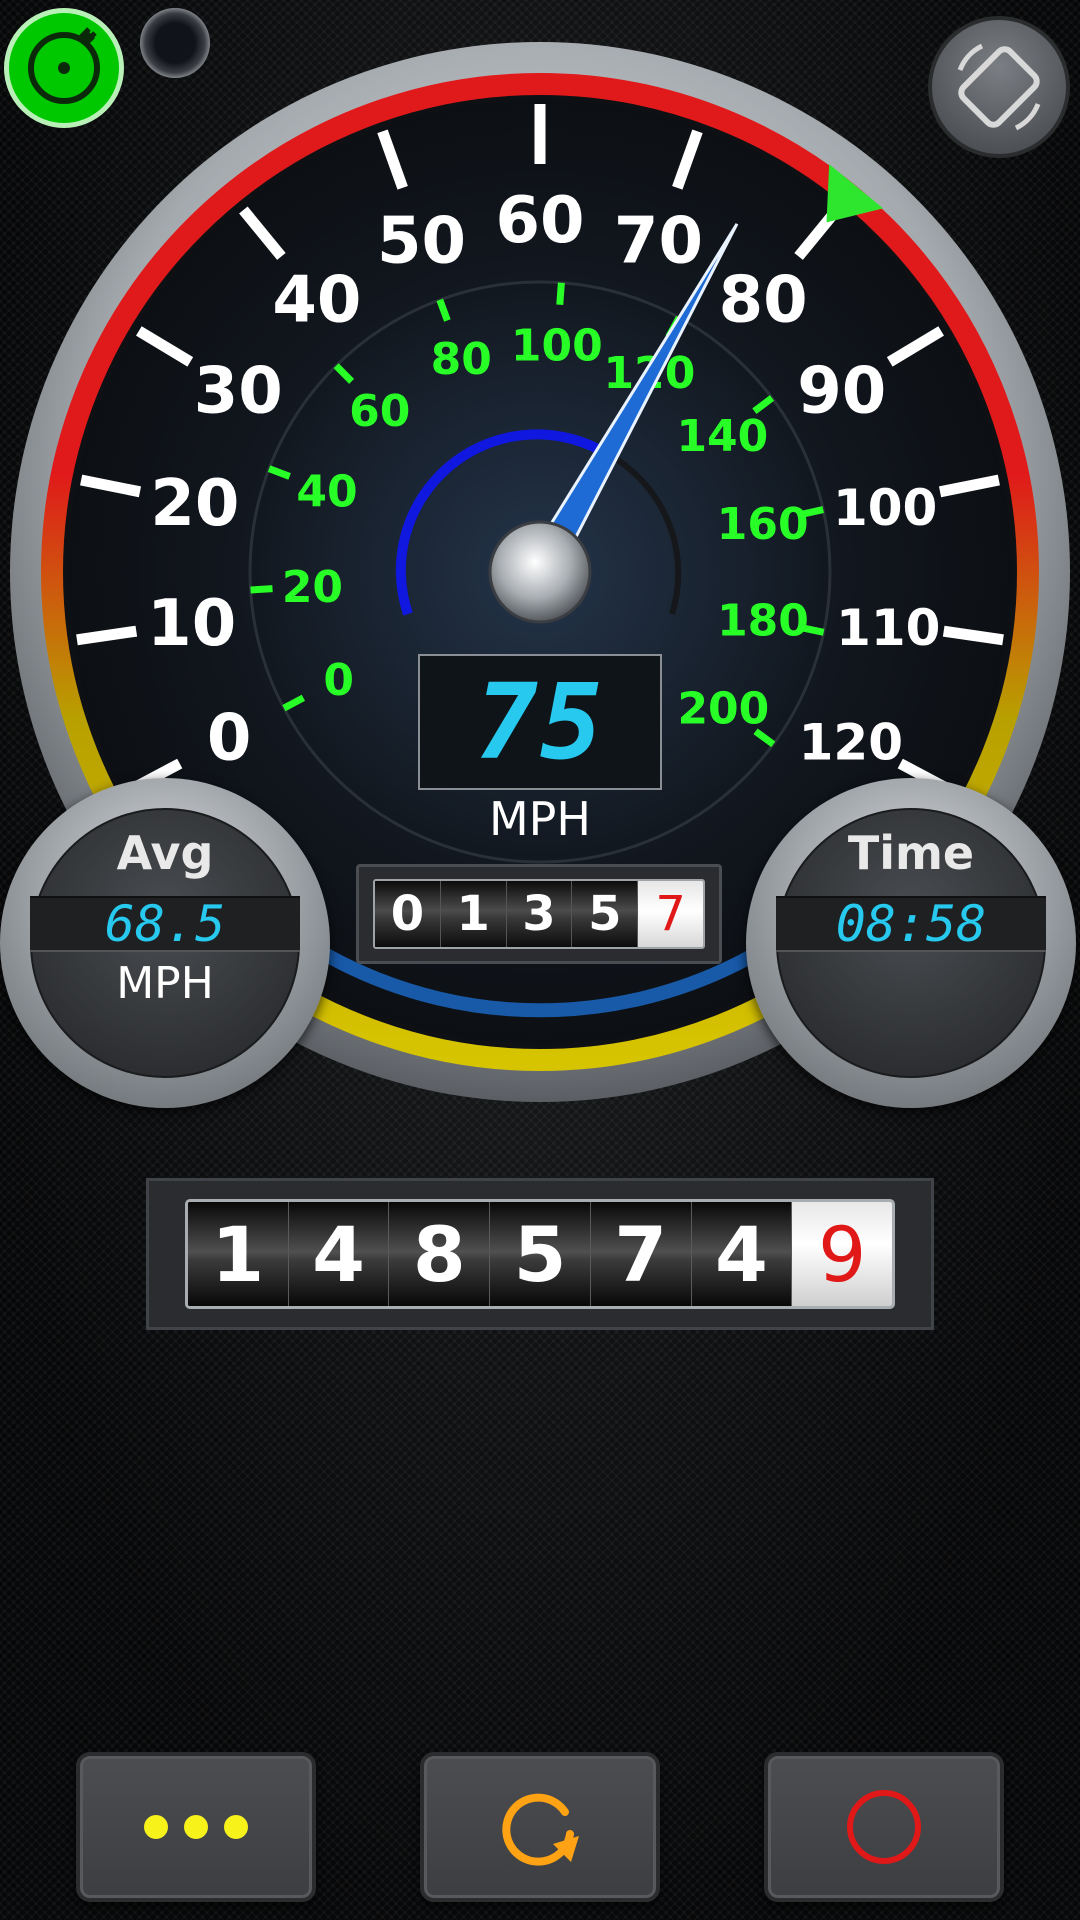 This screenshot has height=1920, width=1080. I want to click on mph-tick-label: 70, so click(658, 242).